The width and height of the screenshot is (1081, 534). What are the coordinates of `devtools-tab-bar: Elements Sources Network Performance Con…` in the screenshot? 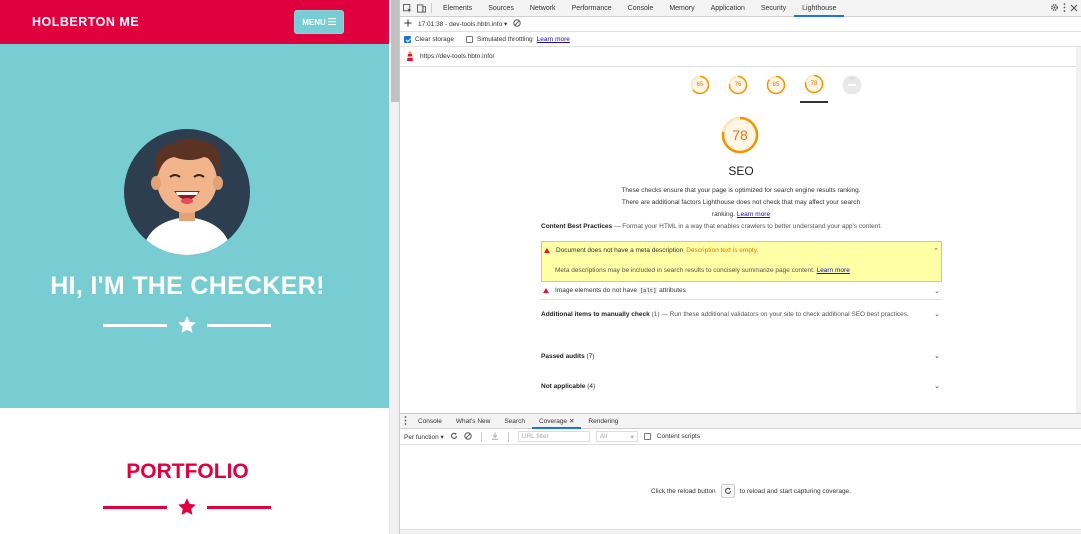 It's located at (740, 8).